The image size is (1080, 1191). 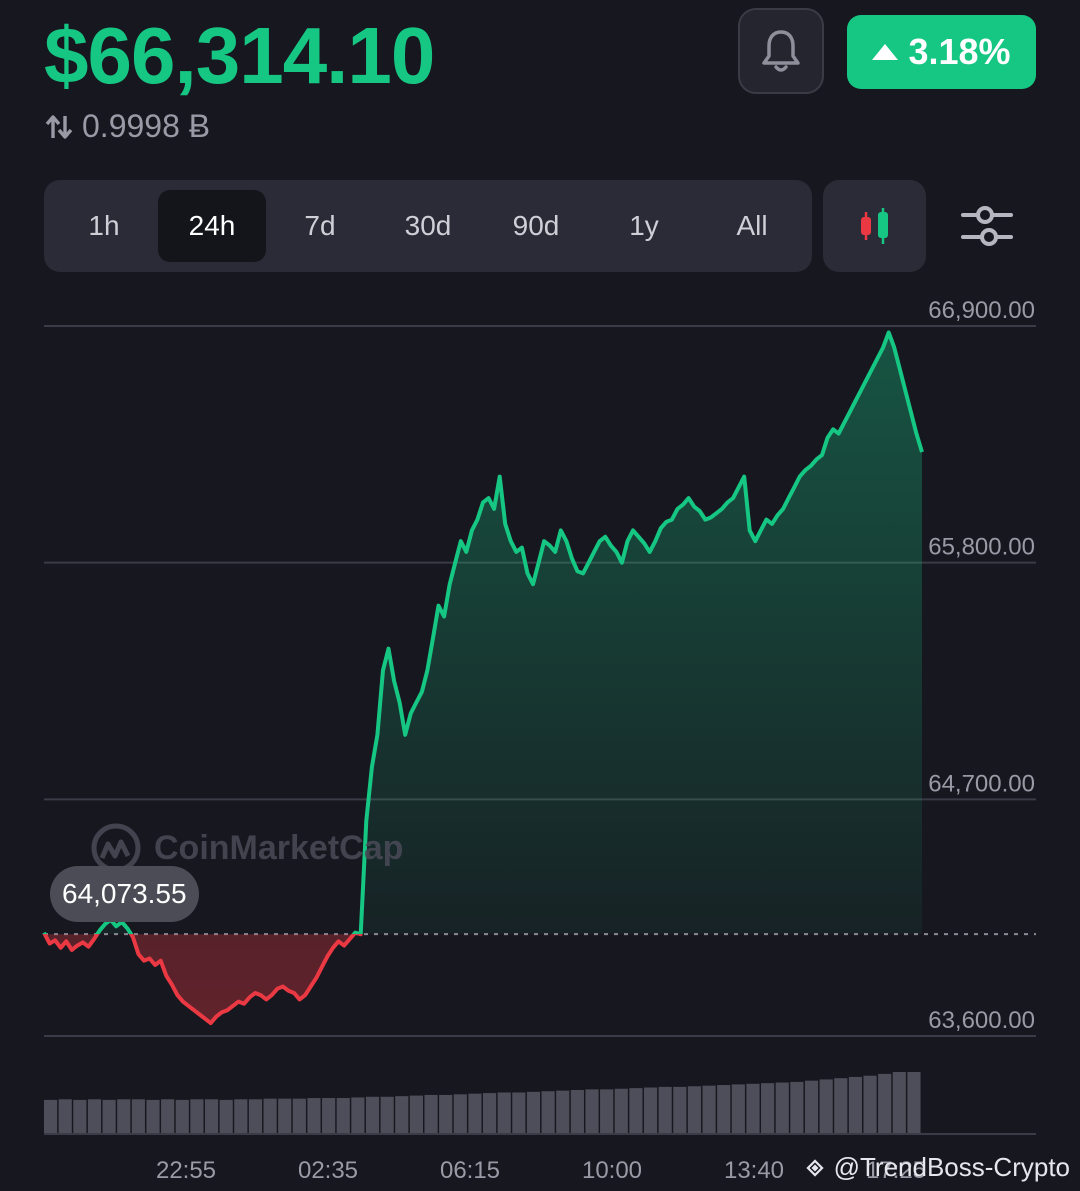 I want to click on y-tick-label: 66,900.00, so click(x=981, y=310).